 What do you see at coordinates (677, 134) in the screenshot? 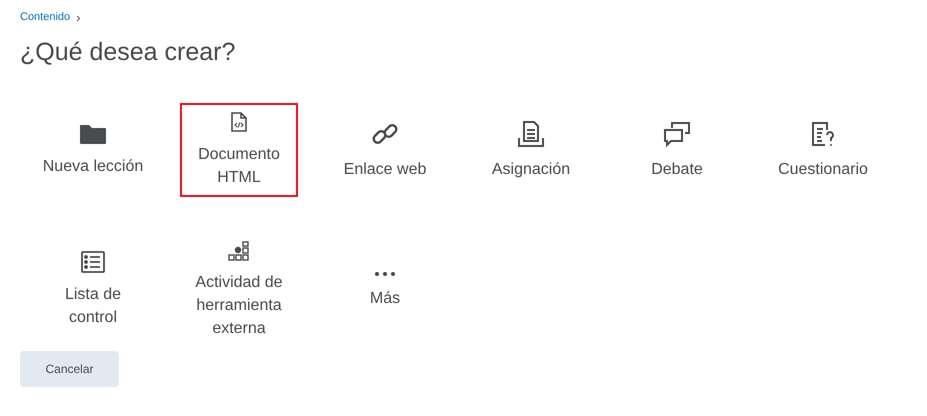
I see `chat-bubbles-icon` at bounding box center [677, 134].